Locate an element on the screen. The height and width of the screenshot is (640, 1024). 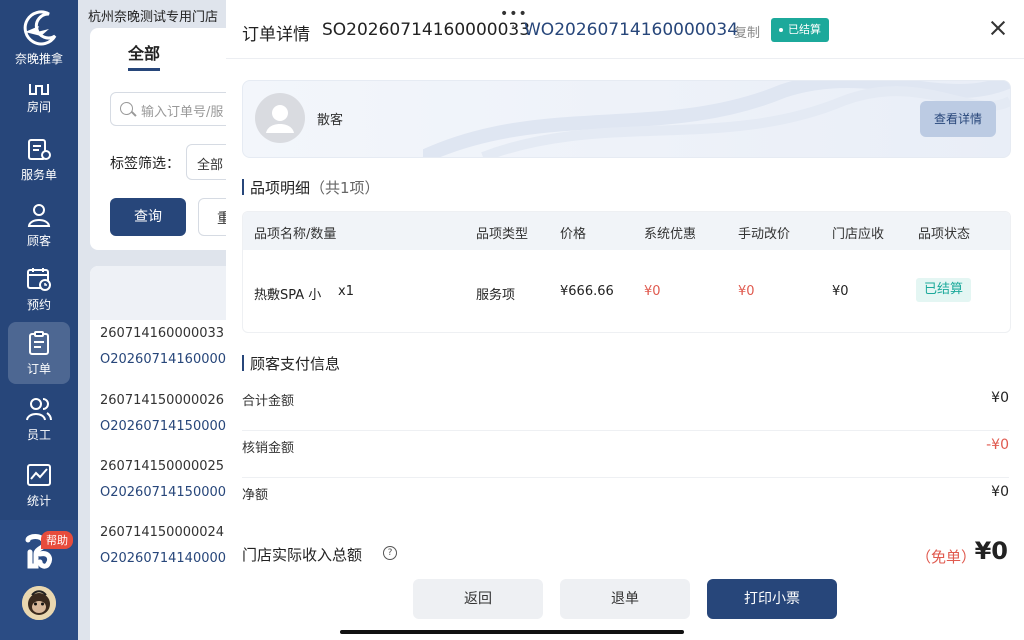
customer-avatar is located at coordinates (280, 118).